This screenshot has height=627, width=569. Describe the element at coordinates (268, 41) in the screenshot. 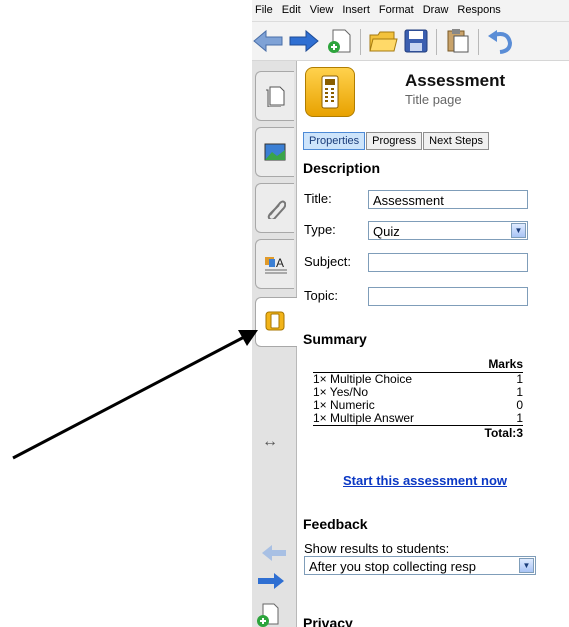

I see `back-arrow-icon` at that location.